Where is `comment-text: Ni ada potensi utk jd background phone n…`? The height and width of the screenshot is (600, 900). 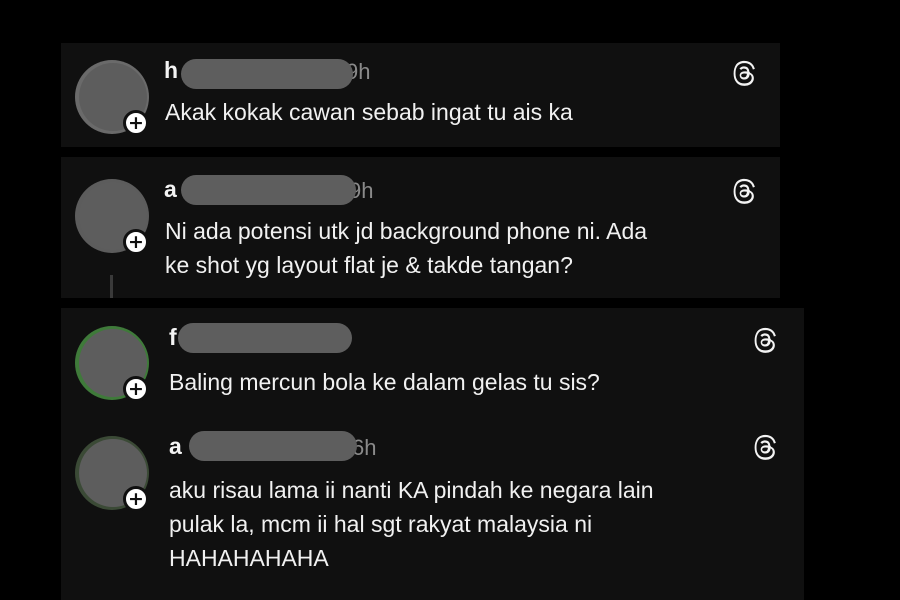
comment-text: Ni ada potensi utk jd background phone n… is located at coordinates (406, 248).